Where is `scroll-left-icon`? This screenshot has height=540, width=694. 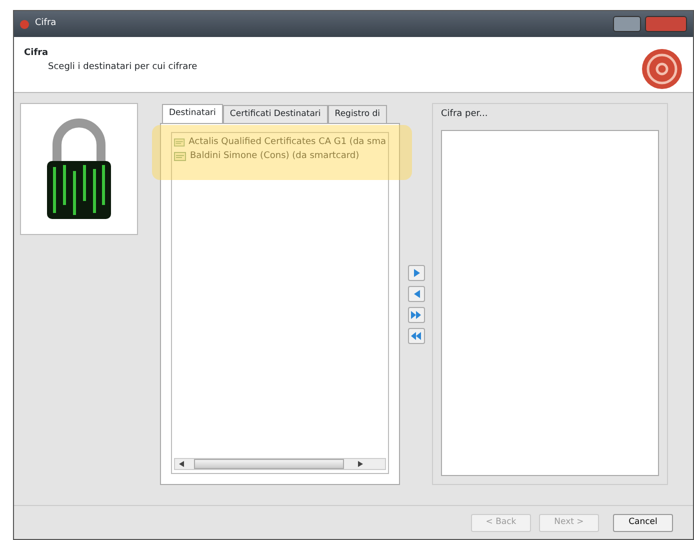 scroll-left-icon is located at coordinates (181, 464).